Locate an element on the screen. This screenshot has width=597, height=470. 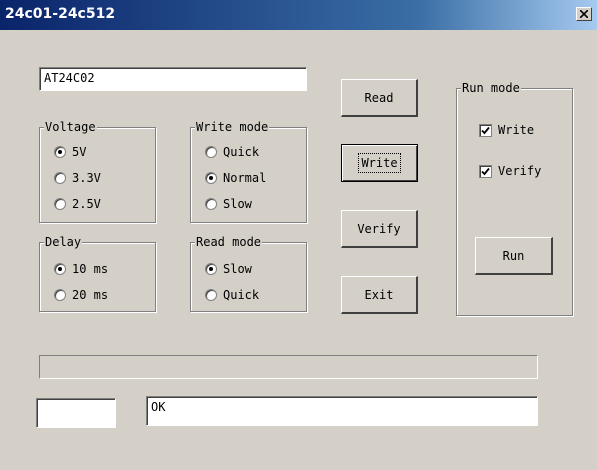
write-mode-option-normal: Normal is located at coordinates (235, 178).